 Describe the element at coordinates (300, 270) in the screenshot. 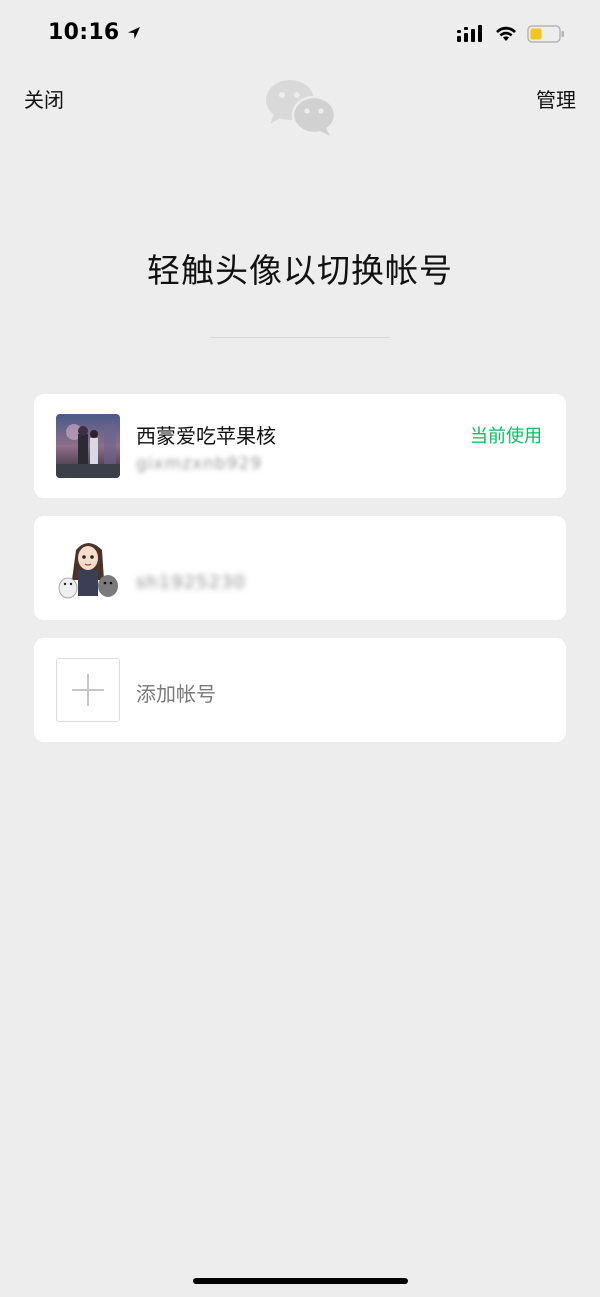

I see `page-title: 轻触头像以切换帐号` at that location.